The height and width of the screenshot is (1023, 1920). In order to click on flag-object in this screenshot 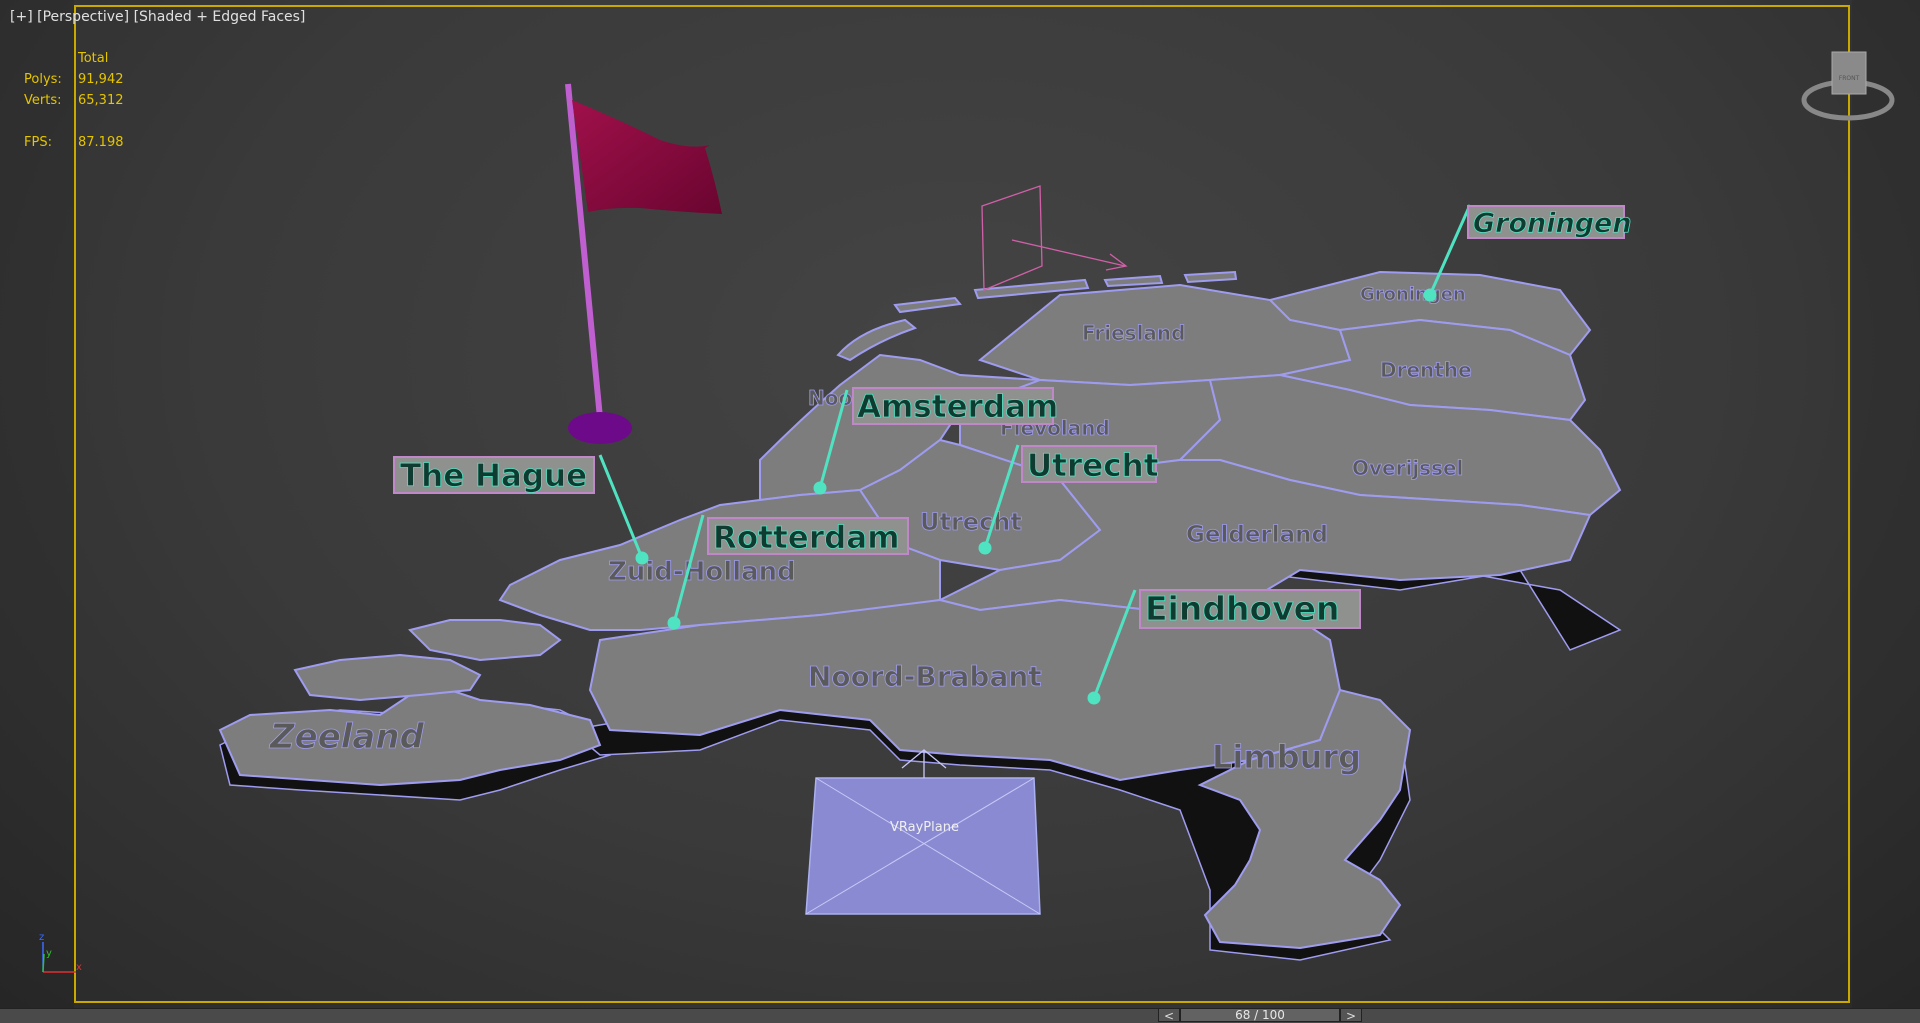, I will do `click(643, 263)`.